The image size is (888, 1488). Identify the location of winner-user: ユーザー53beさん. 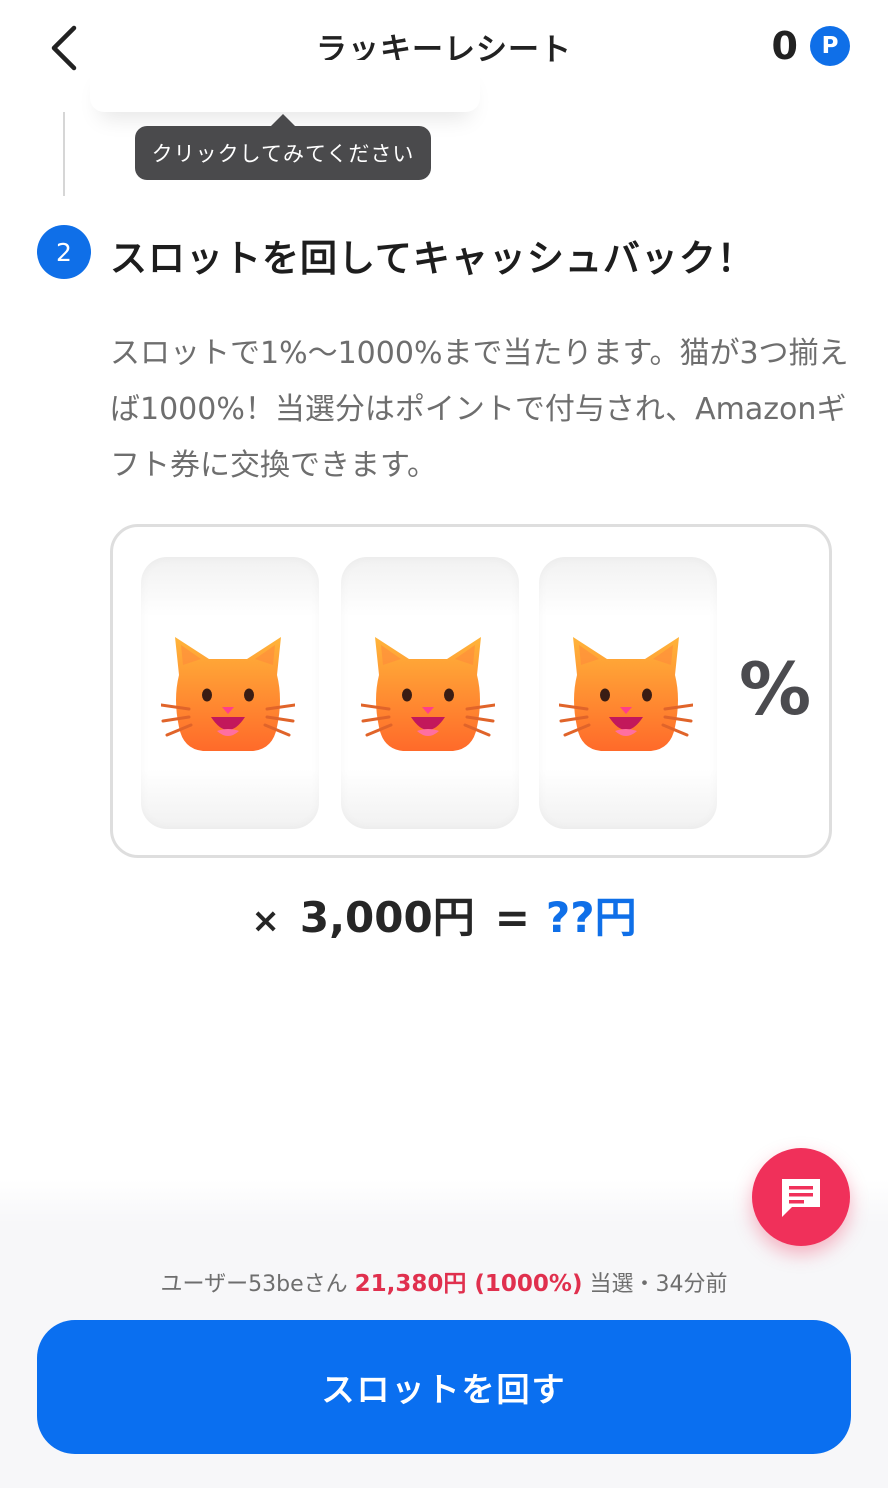
(254, 1284).